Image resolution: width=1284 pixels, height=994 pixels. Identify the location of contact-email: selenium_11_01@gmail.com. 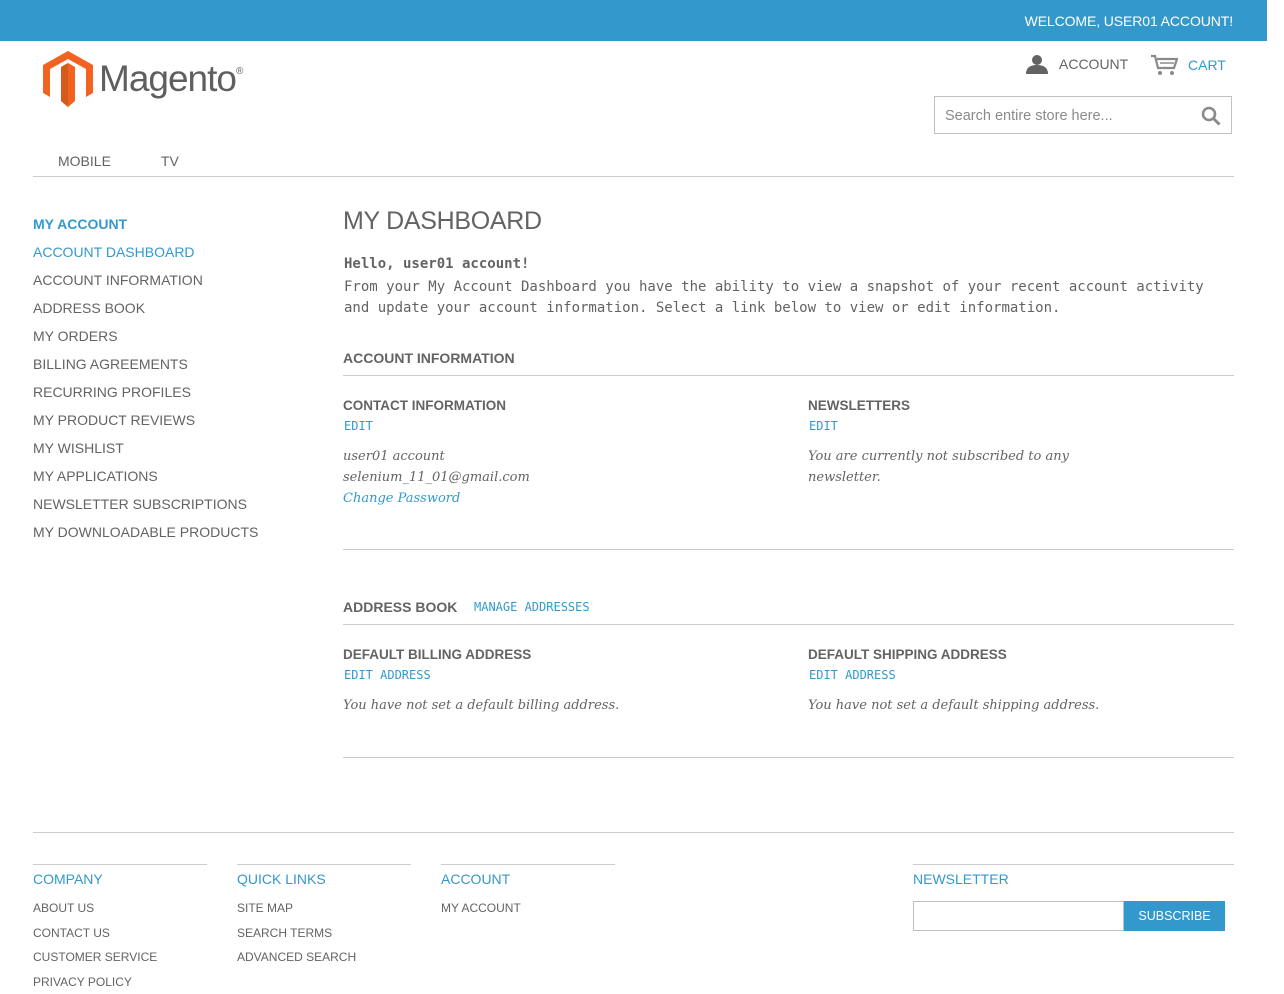
(436, 477).